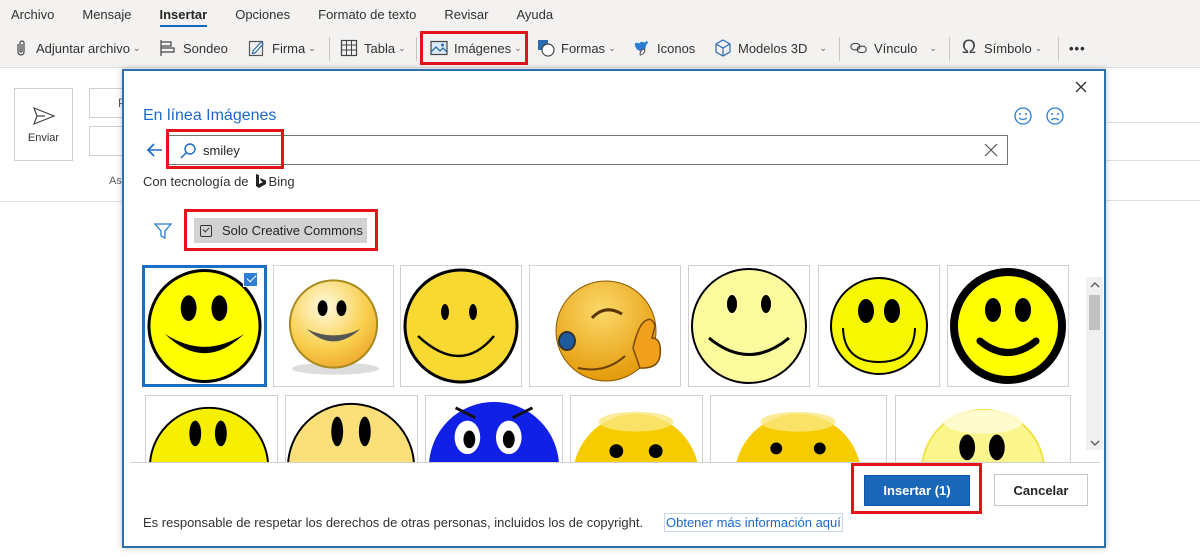 The image size is (1200, 557). I want to click on link-button: Vínculo ⌄, so click(893, 48).